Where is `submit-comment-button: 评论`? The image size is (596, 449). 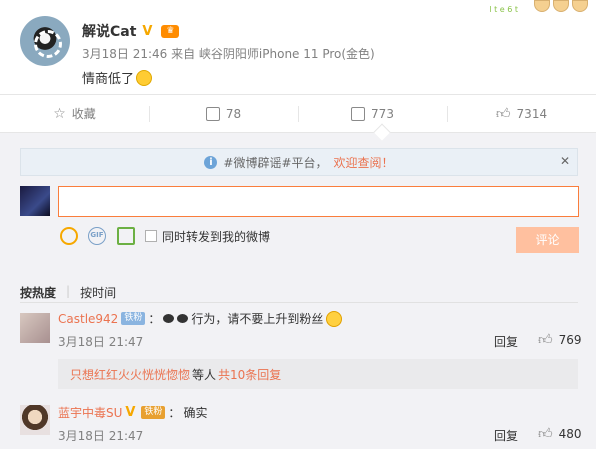 submit-comment-button: 评论 is located at coordinates (547, 240).